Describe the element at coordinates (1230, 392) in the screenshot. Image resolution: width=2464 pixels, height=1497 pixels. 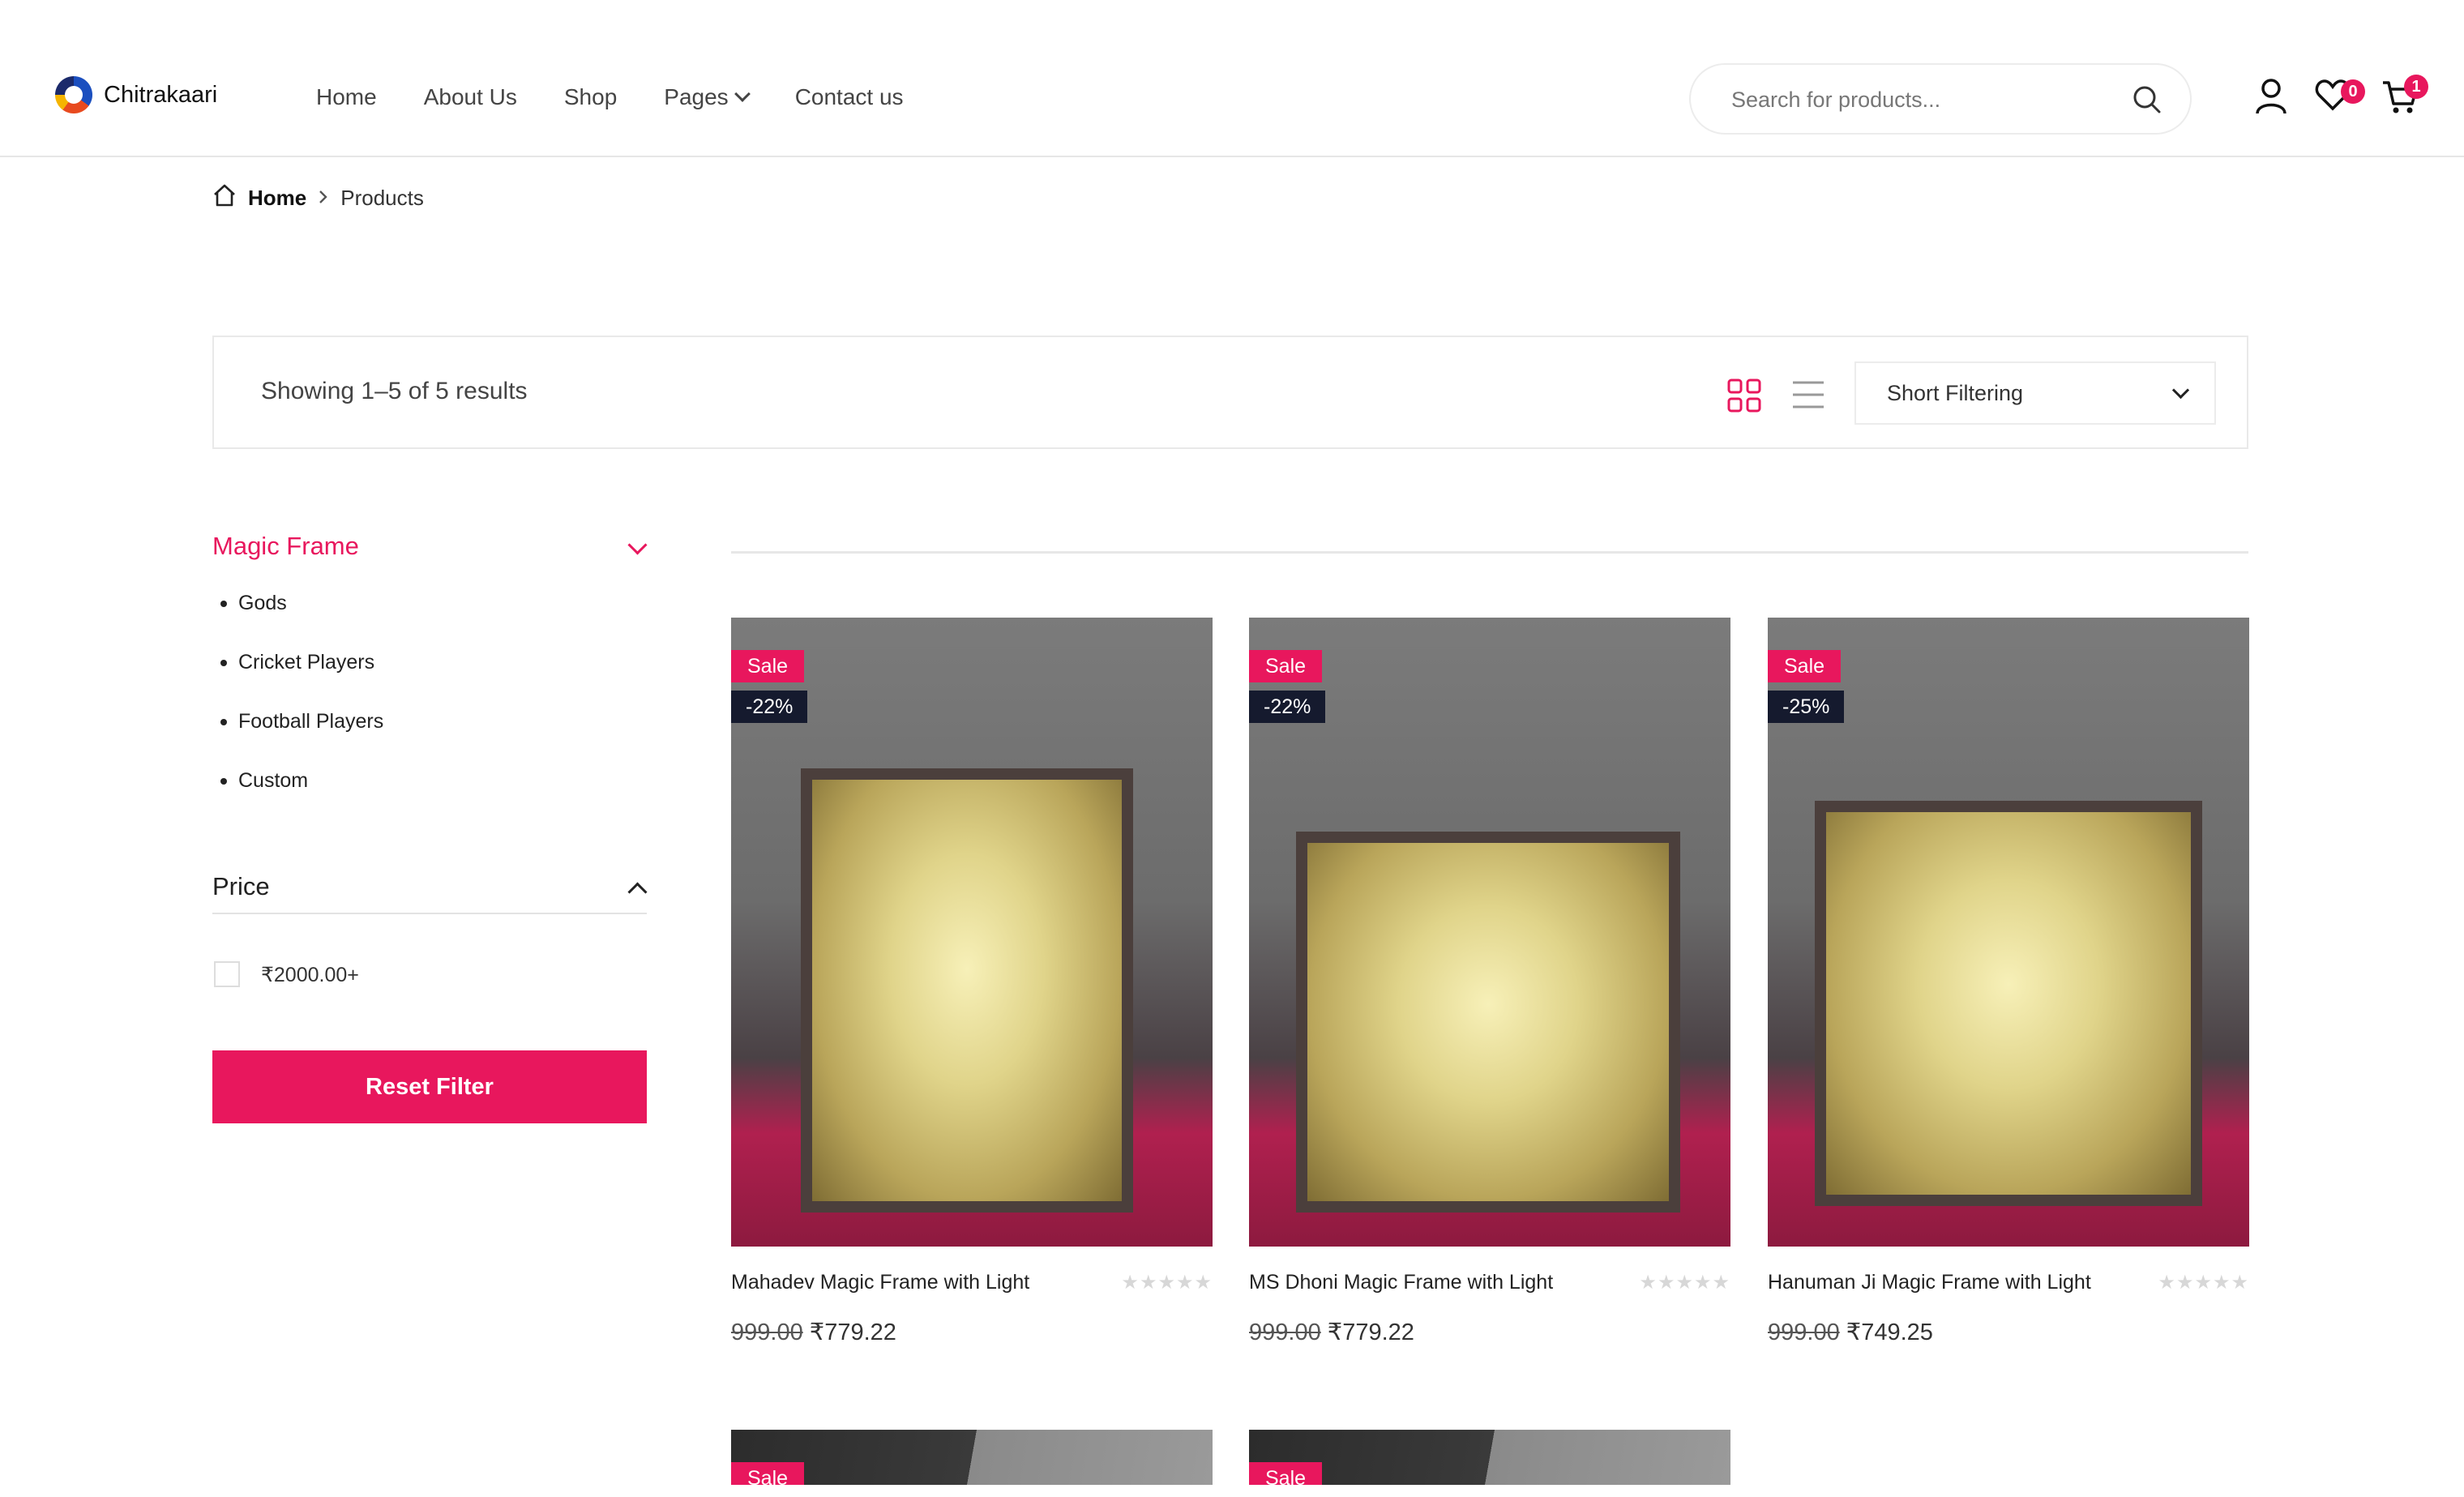
I see `shop-toolbar: Showing 1–5 of 5 results Short Filtering` at that location.